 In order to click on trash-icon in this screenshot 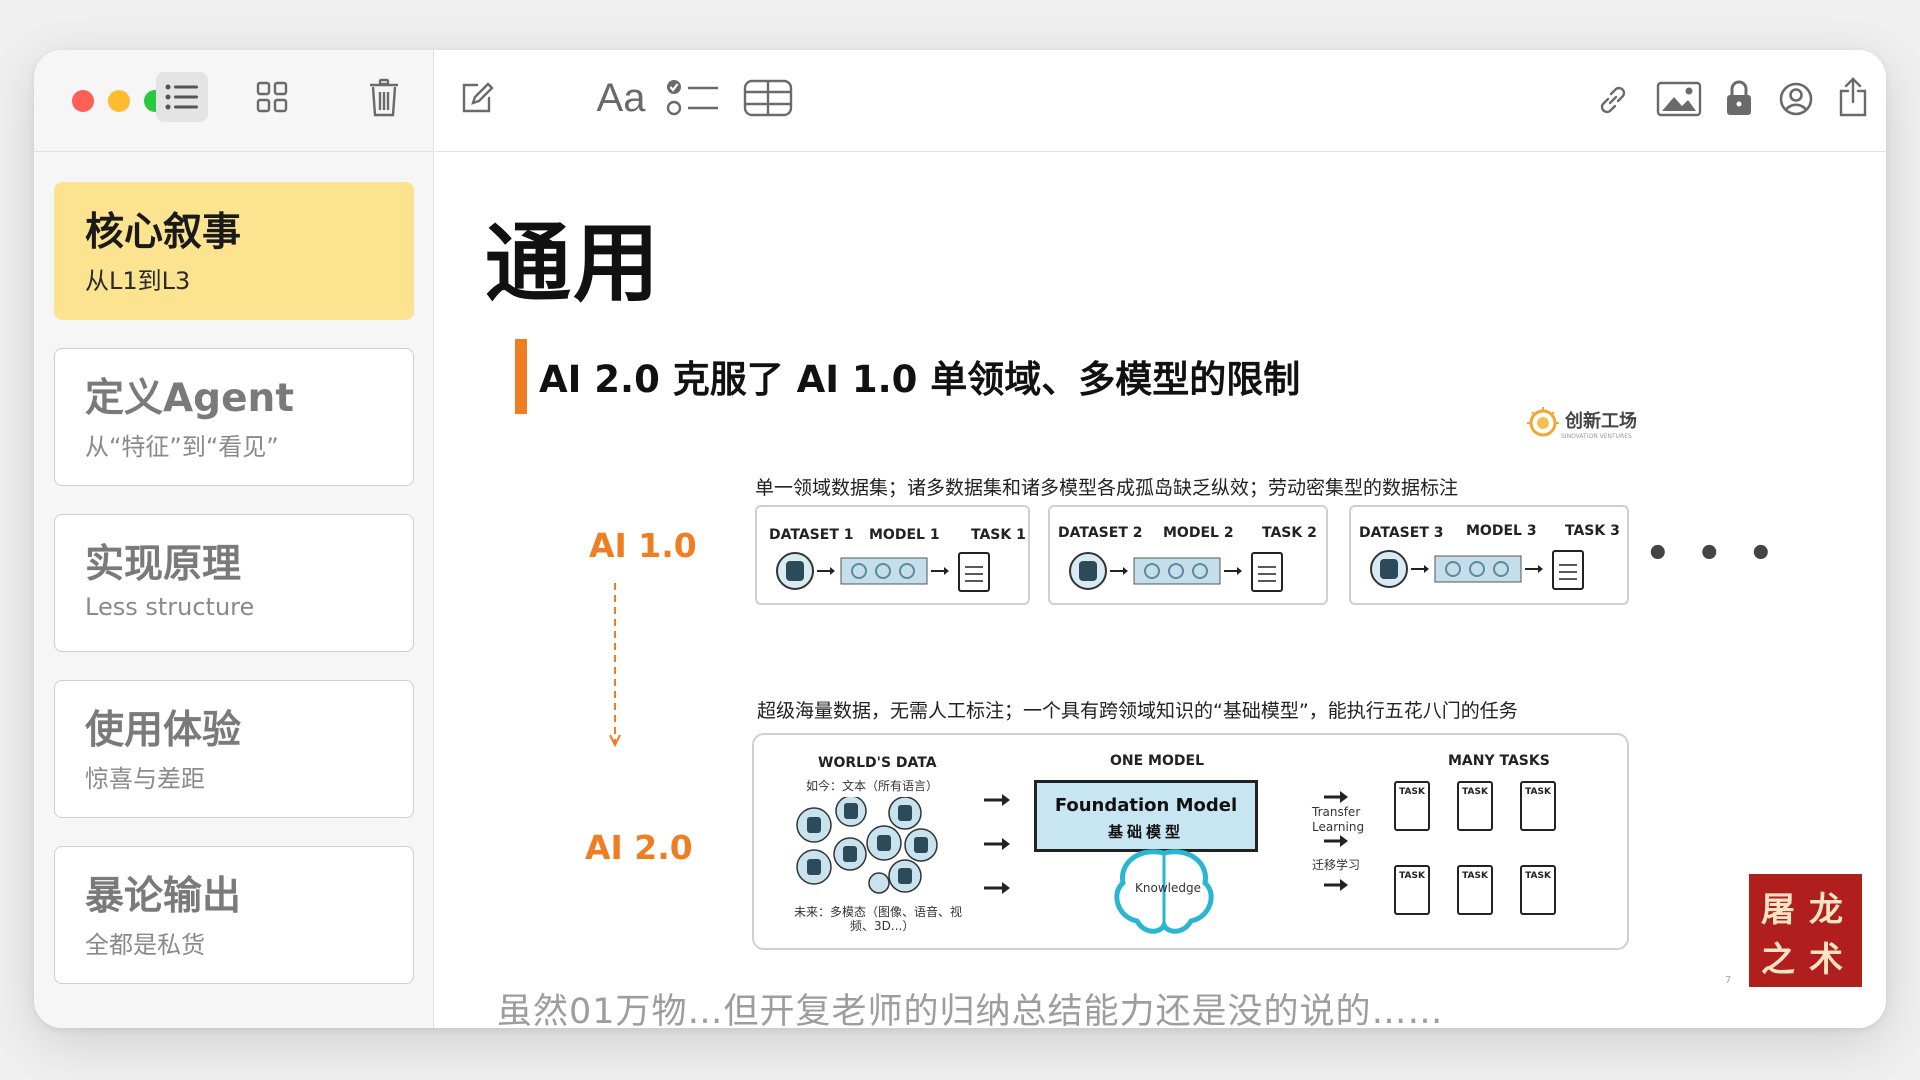, I will do `click(384, 98)`.